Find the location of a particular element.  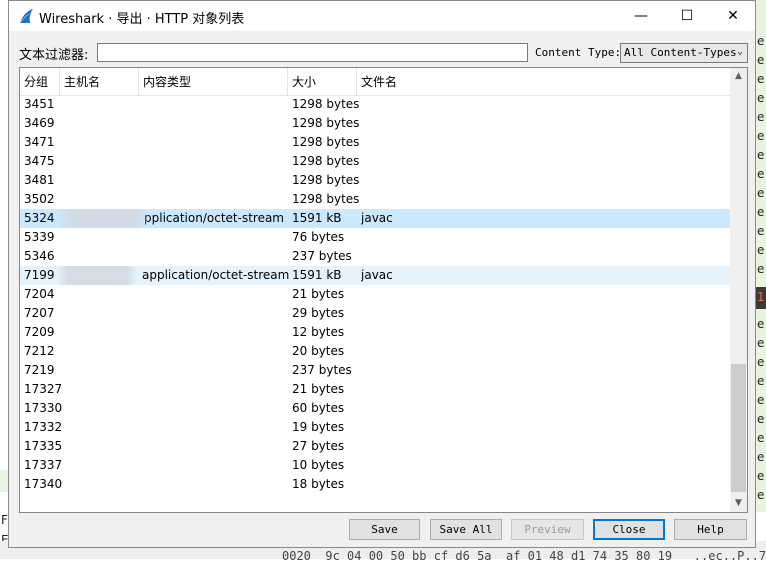

cell-packet: 7219 is located at coordinates (39, 370).